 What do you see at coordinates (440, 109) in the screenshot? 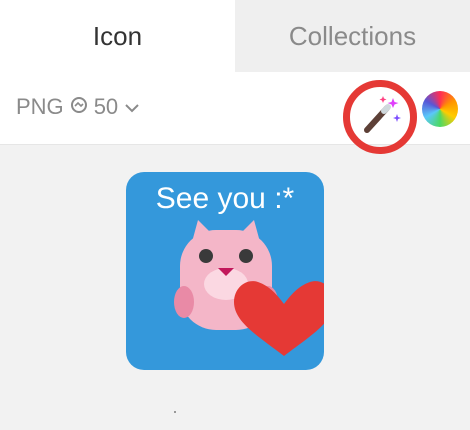
I see `color-wheel-button` at bounding box center [440, 109].